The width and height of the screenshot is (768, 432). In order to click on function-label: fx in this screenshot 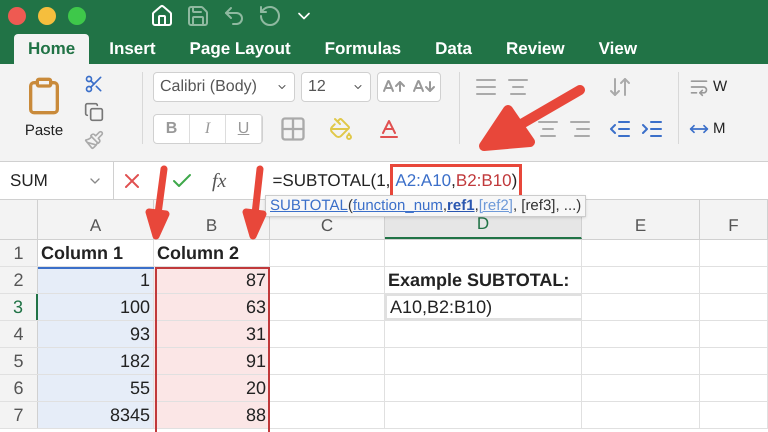, I will do `click(219, 181)`.